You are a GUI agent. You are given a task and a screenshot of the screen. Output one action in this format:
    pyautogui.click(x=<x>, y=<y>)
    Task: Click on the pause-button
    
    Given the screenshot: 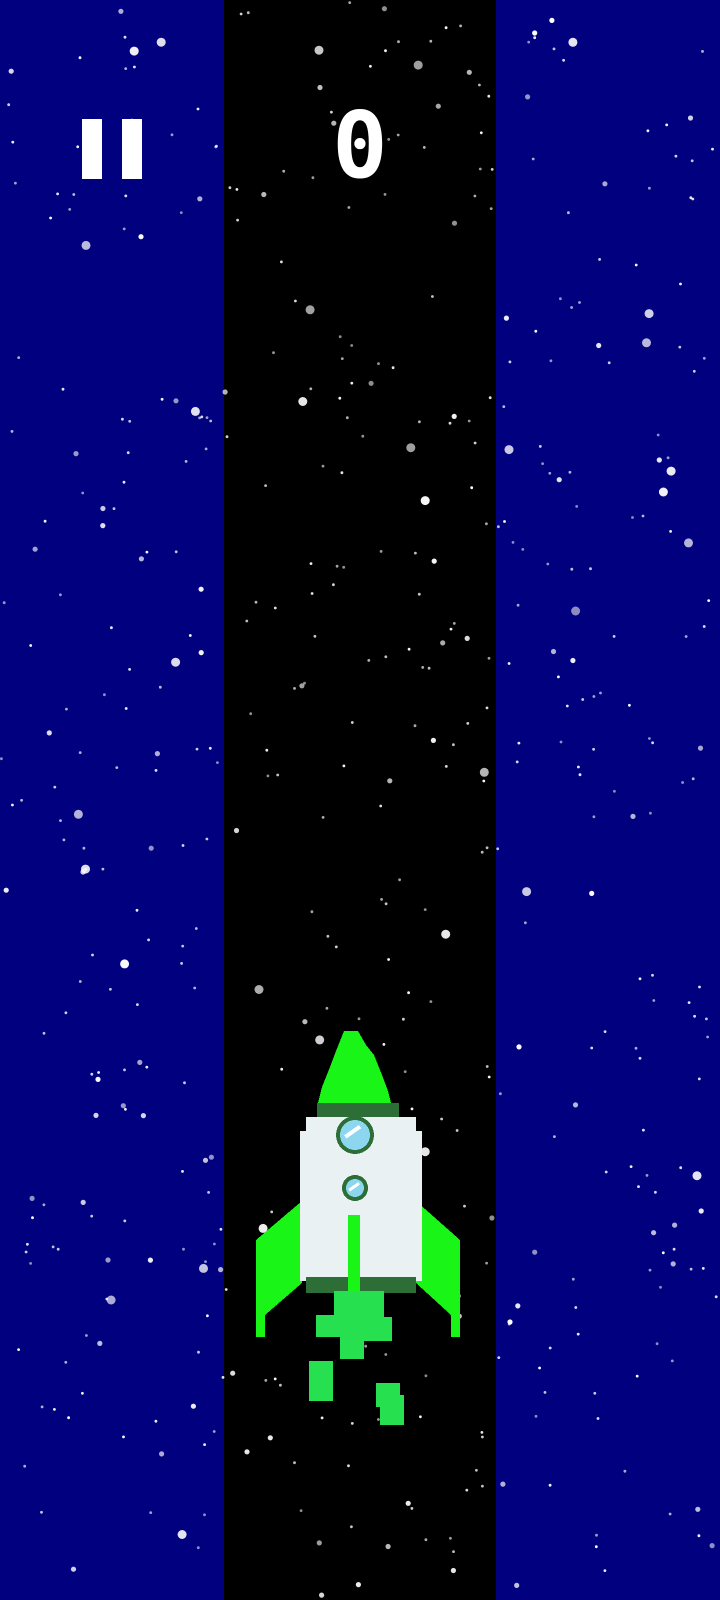 What is the action you would take?
    pyautogui.click(x=111, y=147)
    